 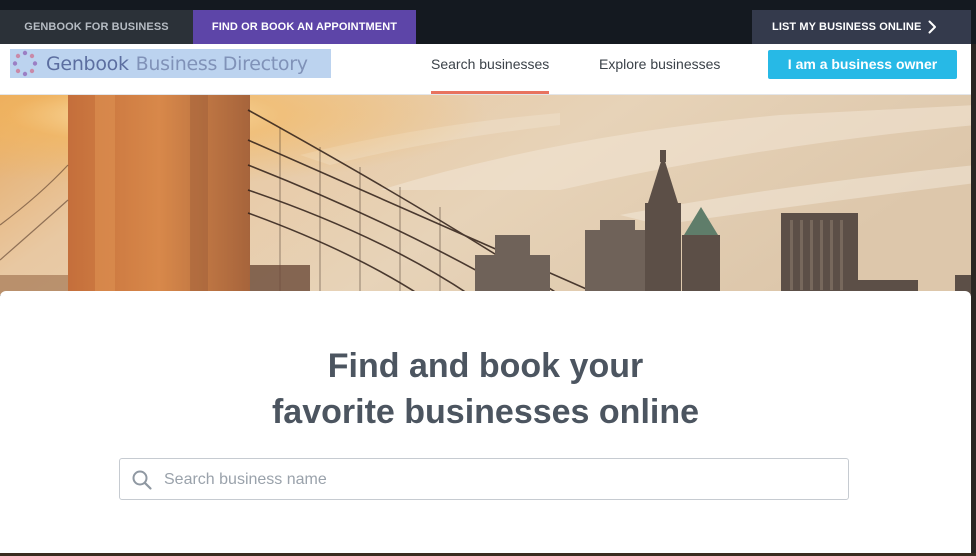 I want to click on nav-search-businesses: Search businesses, so click(x=490, y=69).